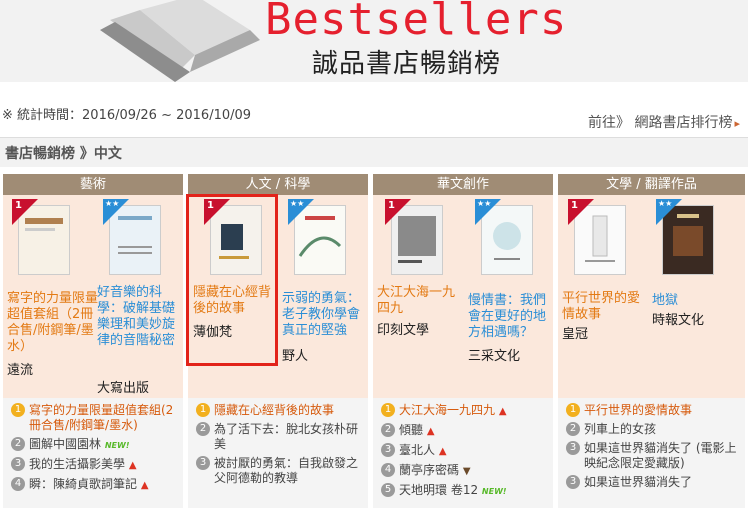 Image resolution: width=748 pixels, height=508 pixels. What do you see at coordinates (463, 184) in the screenshot?
I see `column-header: 華文創作` at bounding box center [463, 184].